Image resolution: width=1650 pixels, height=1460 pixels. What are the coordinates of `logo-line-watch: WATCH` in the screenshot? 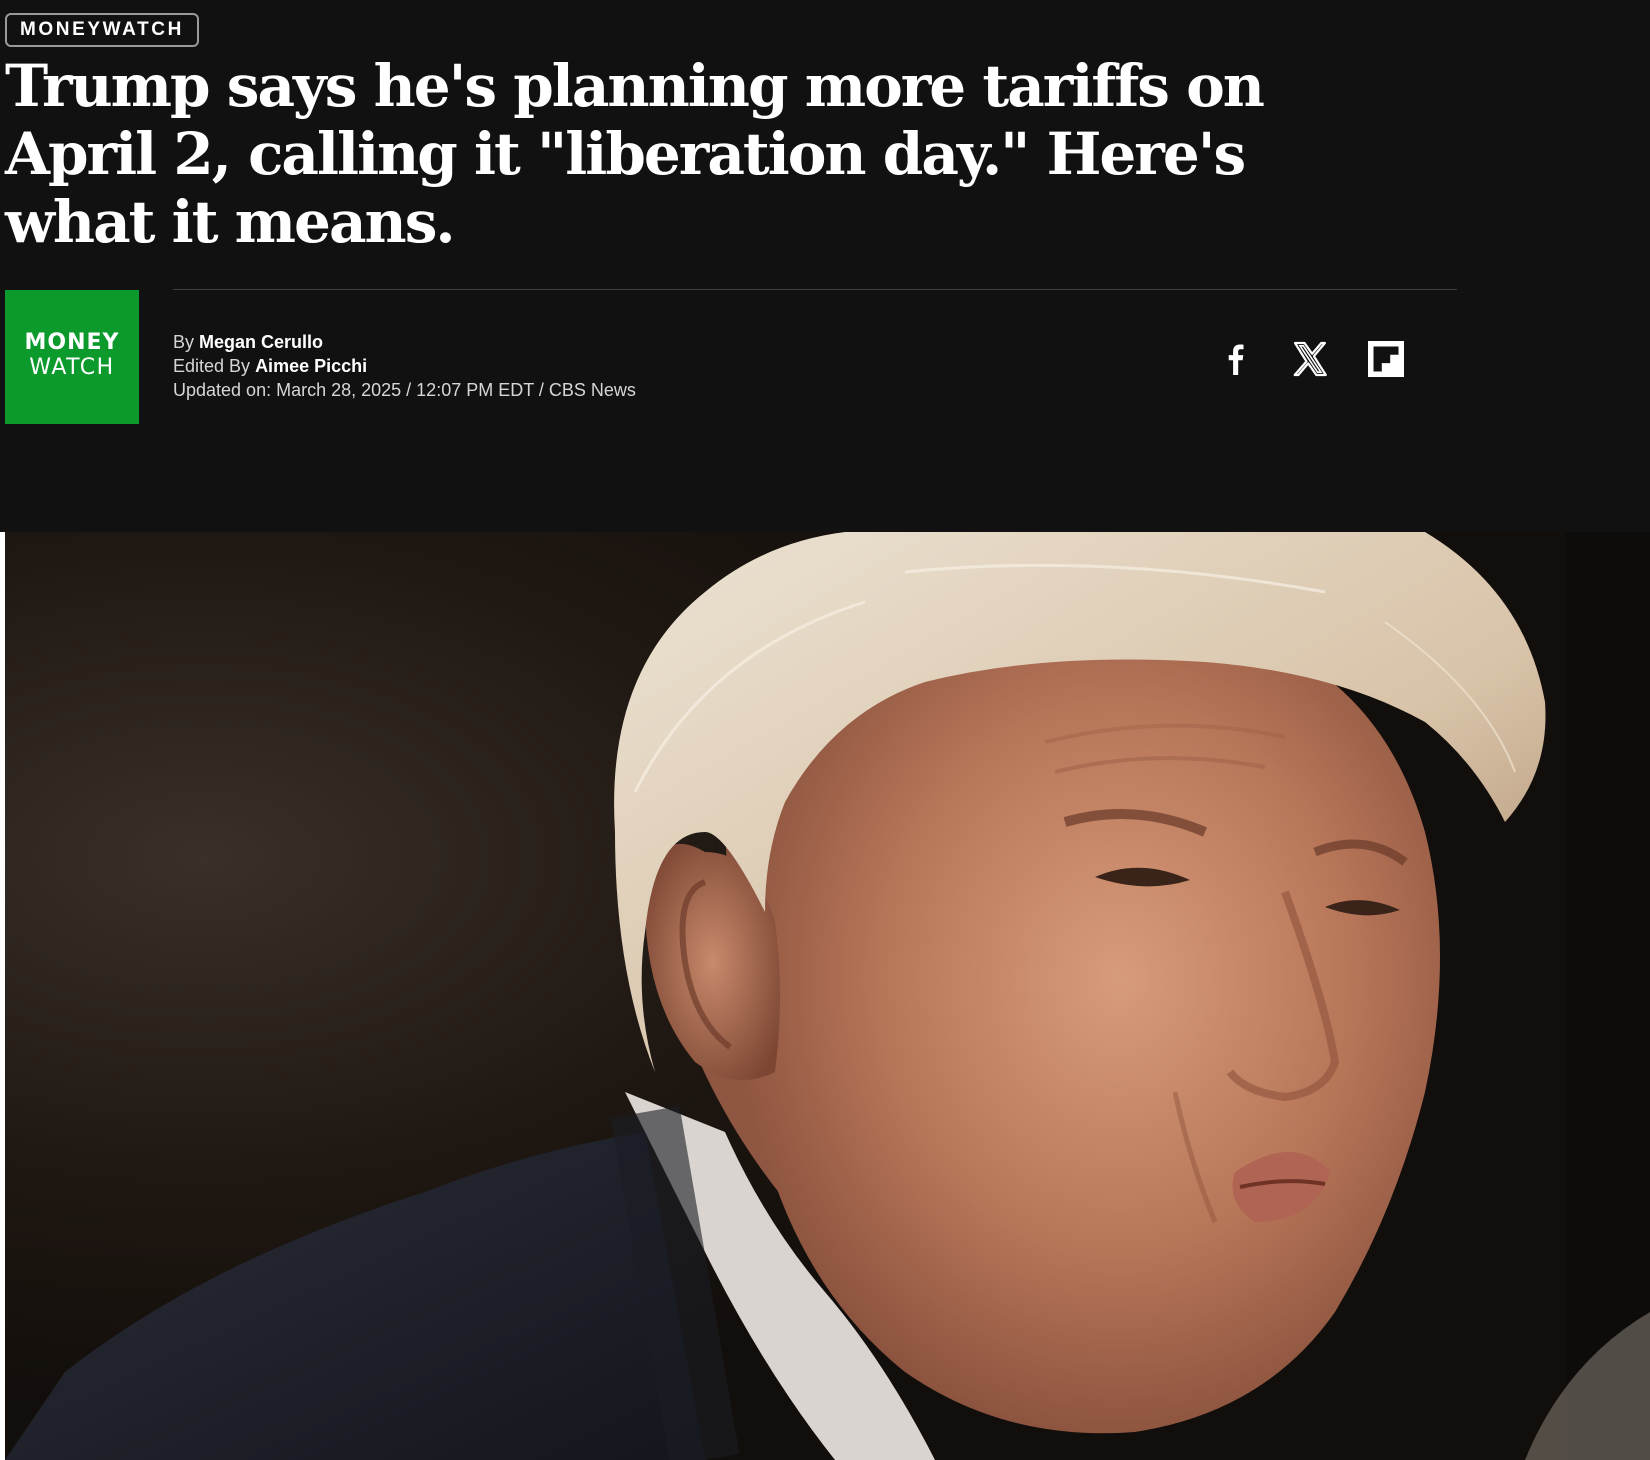 It's located at (72, 367).